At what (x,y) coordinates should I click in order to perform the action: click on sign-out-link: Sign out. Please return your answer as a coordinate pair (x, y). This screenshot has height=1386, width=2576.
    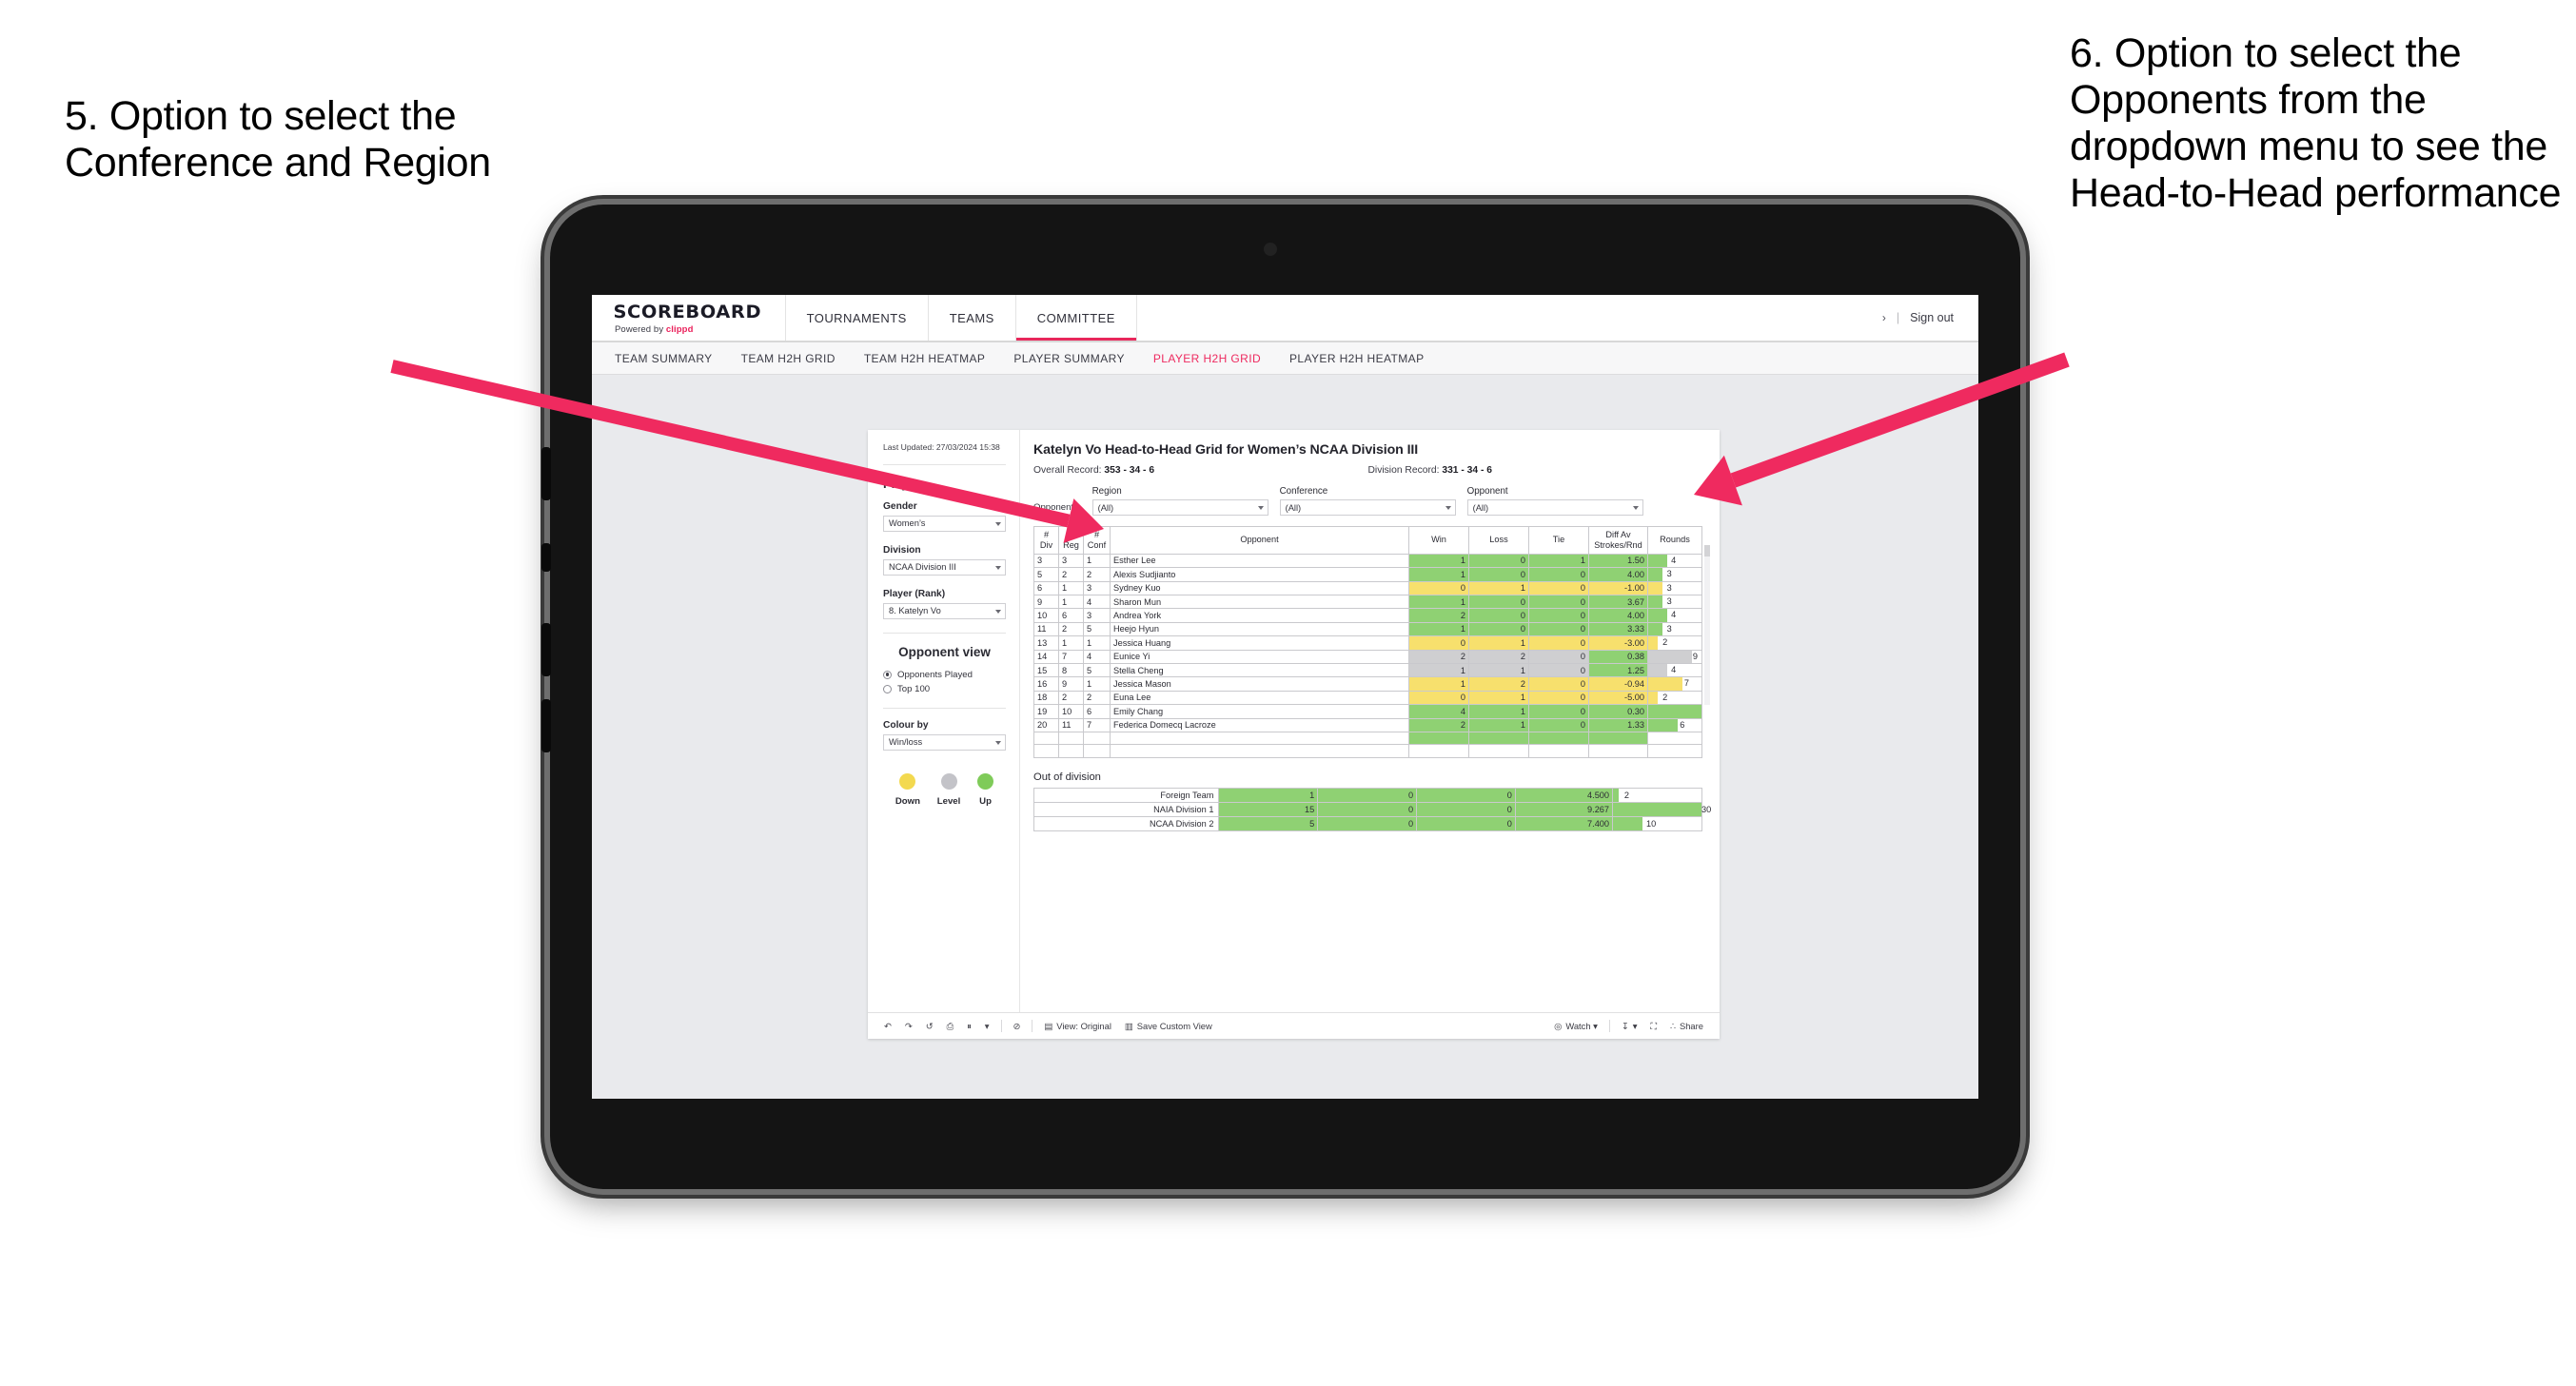
    Looking at the image, I should click on (1932, 317).